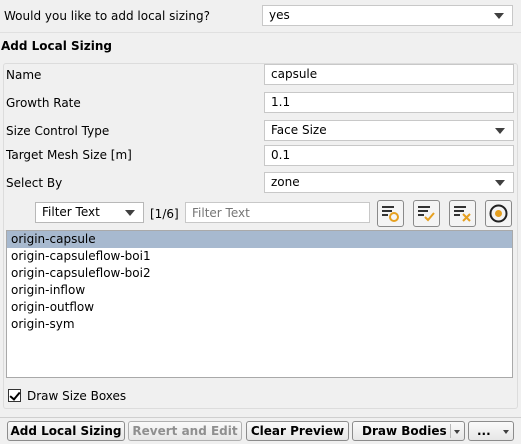 This screenshot has width=521, height=444. Describe the element at coordinates (299, 130) in the screenshot. I see `size-control-type-value: Face Size` at that location.